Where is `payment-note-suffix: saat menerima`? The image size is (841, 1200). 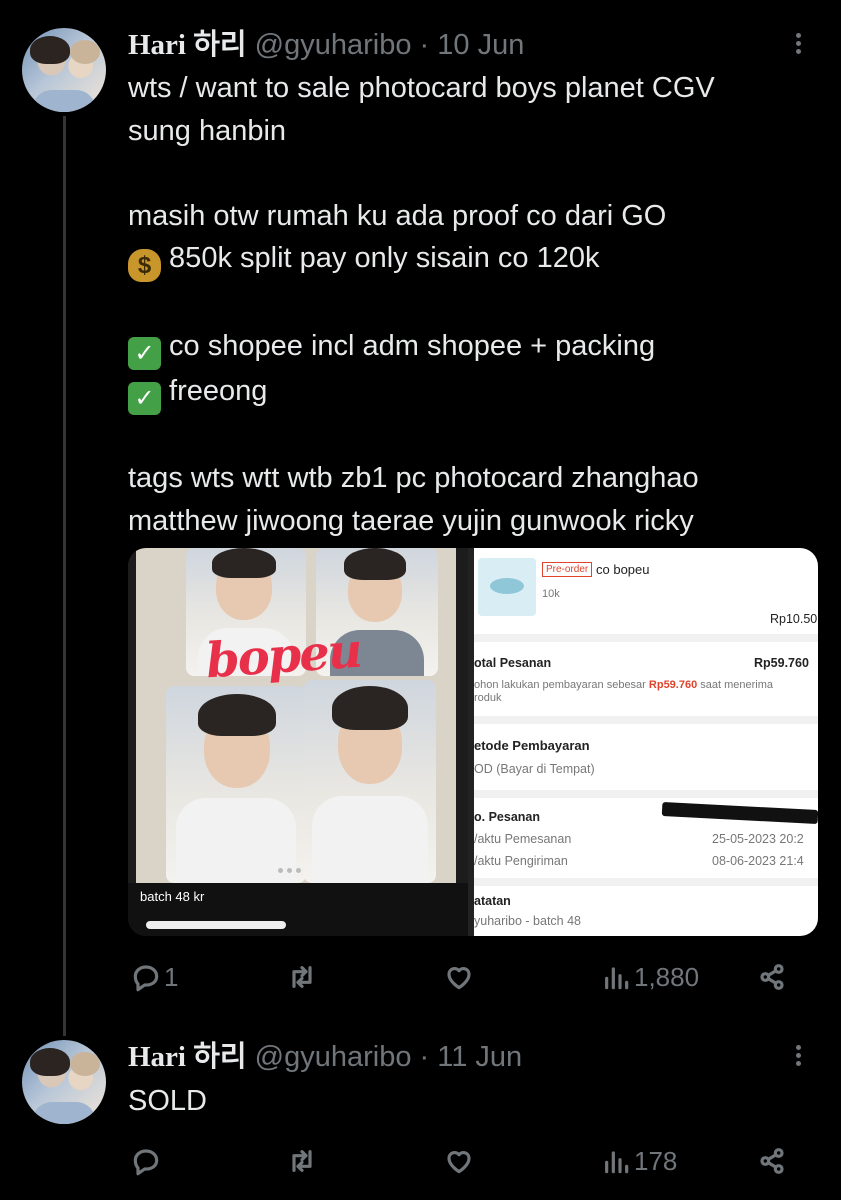
payment-note-suffix: saat menerima is located at coordinates (737, 685).